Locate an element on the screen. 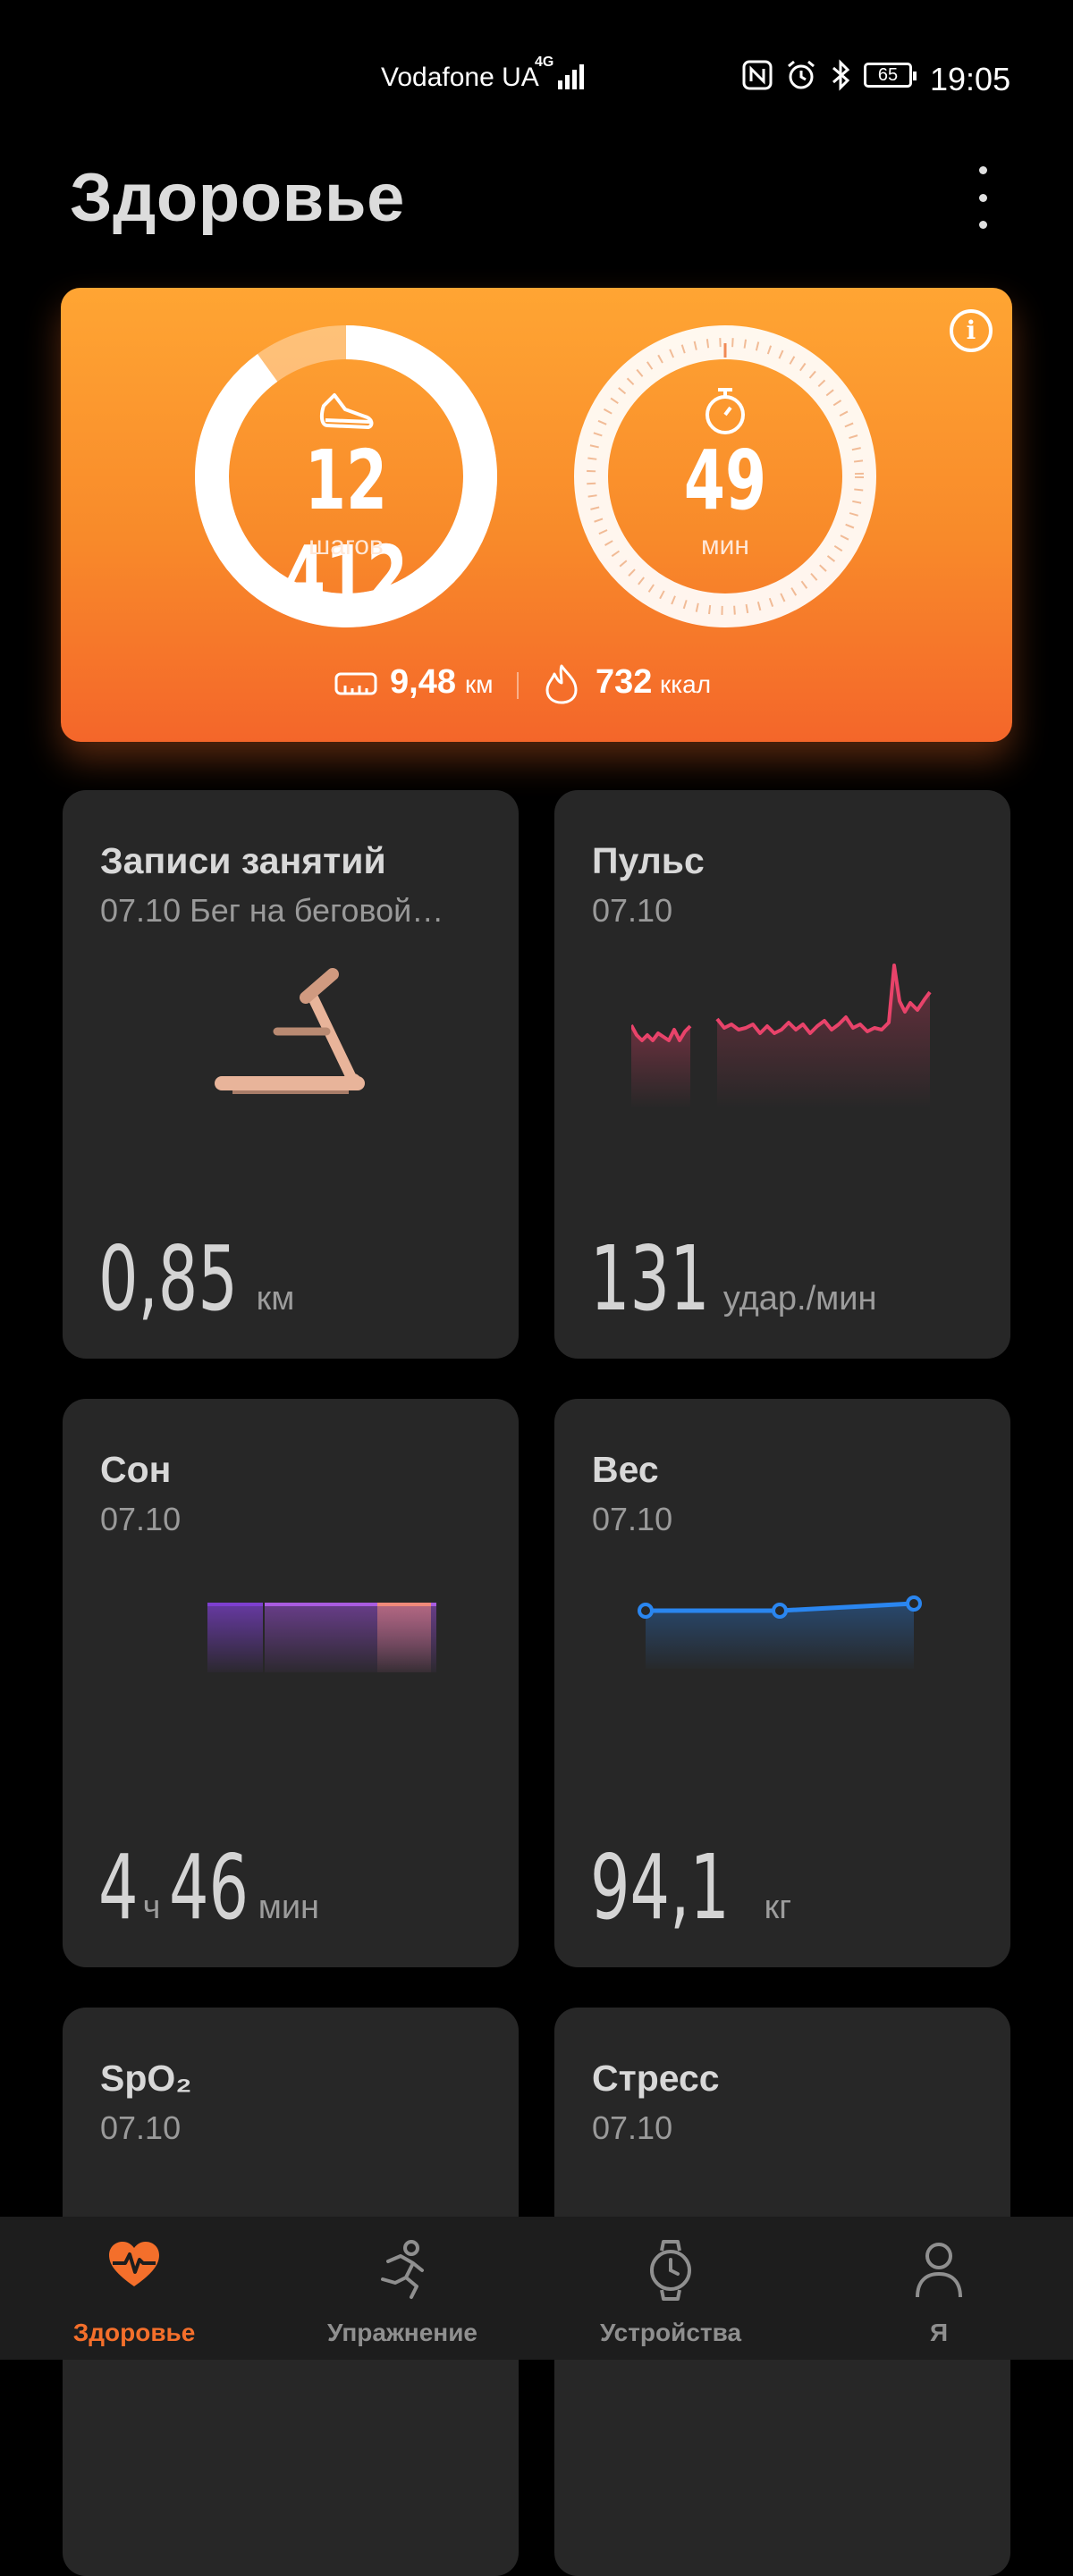 The width and height of the screenshot is (1073, 2576). bluetooth-icon is located at coordinates (841, 75).